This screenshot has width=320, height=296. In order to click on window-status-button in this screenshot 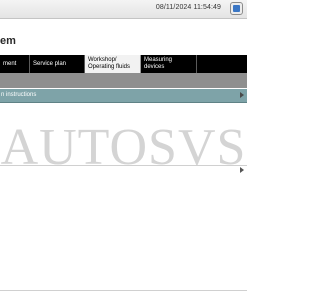, I will do `click(236, 8)`.